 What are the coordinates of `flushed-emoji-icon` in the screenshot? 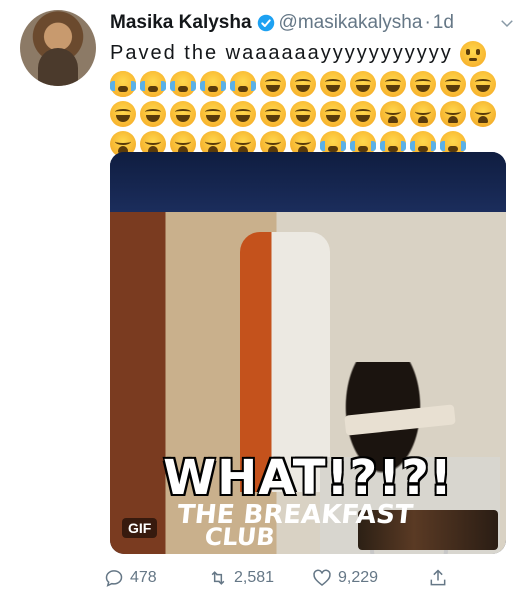 It's located at (473, 53).